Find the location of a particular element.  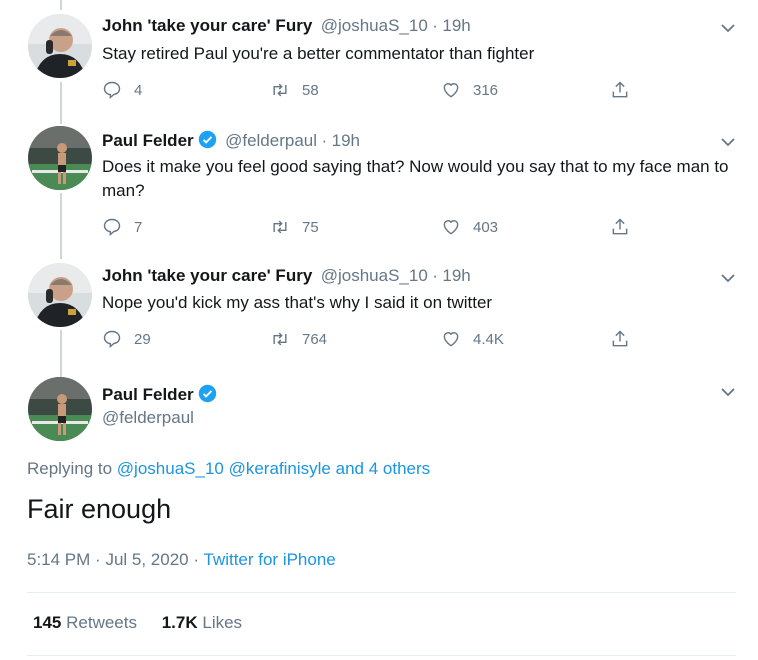

tweet-date: Jul 5, 2020 is located at coordinates (146, 559).